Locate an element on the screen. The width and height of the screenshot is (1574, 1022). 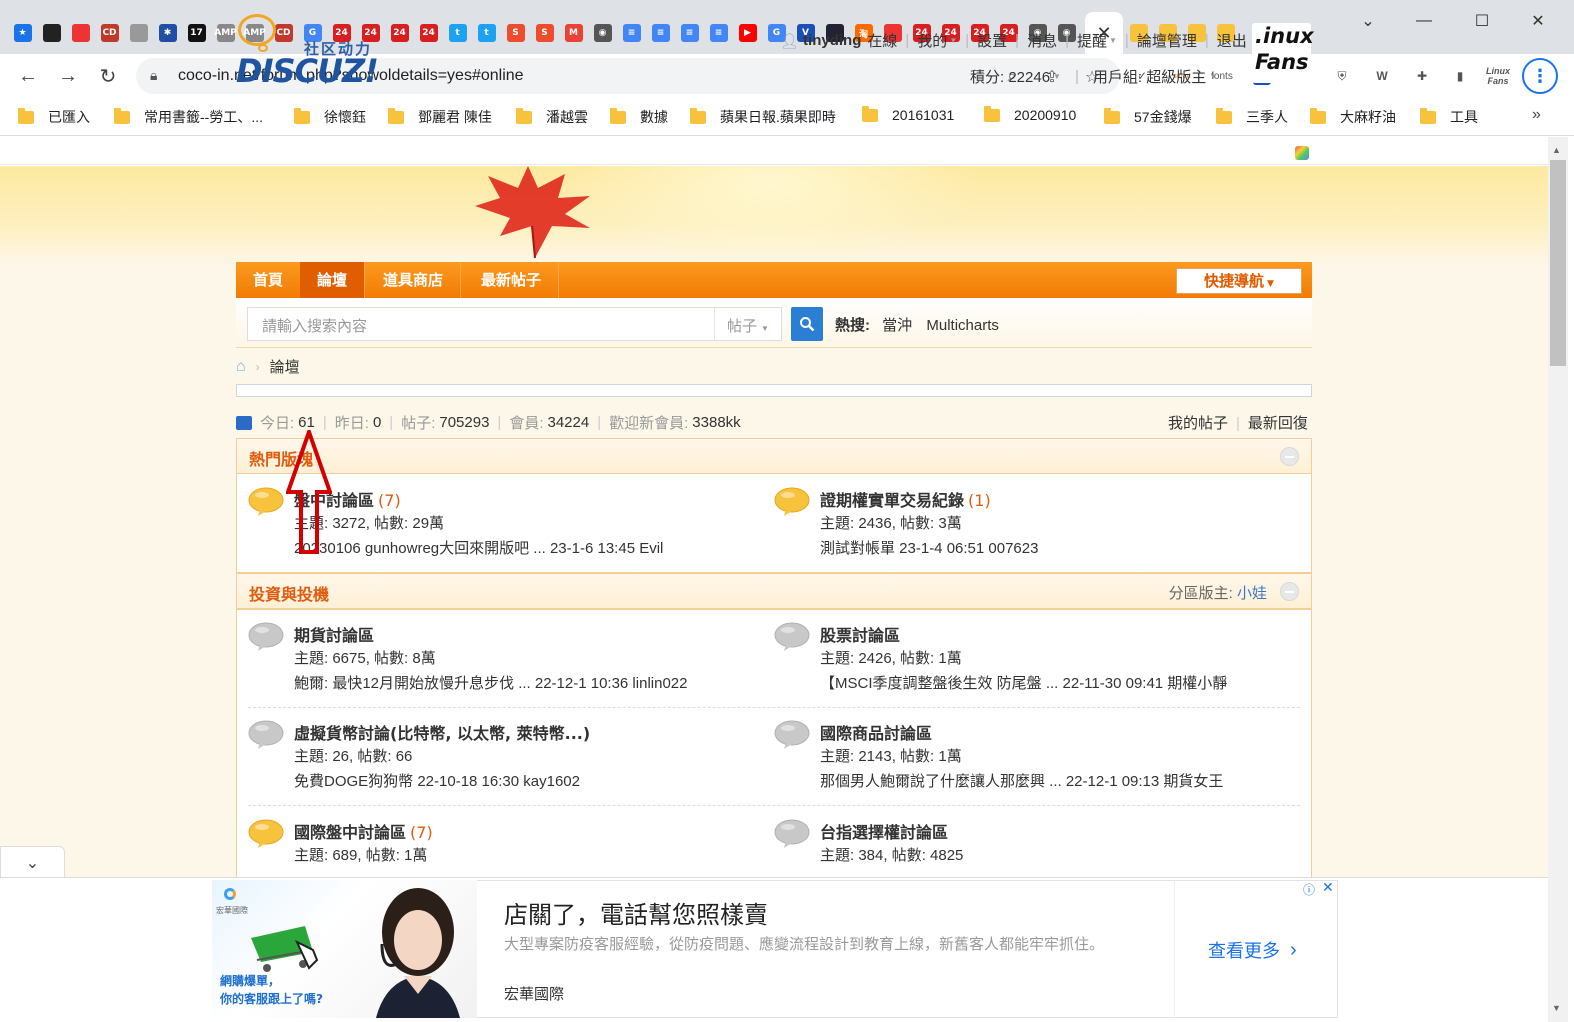
search-button is located at coordinates (807, 324).